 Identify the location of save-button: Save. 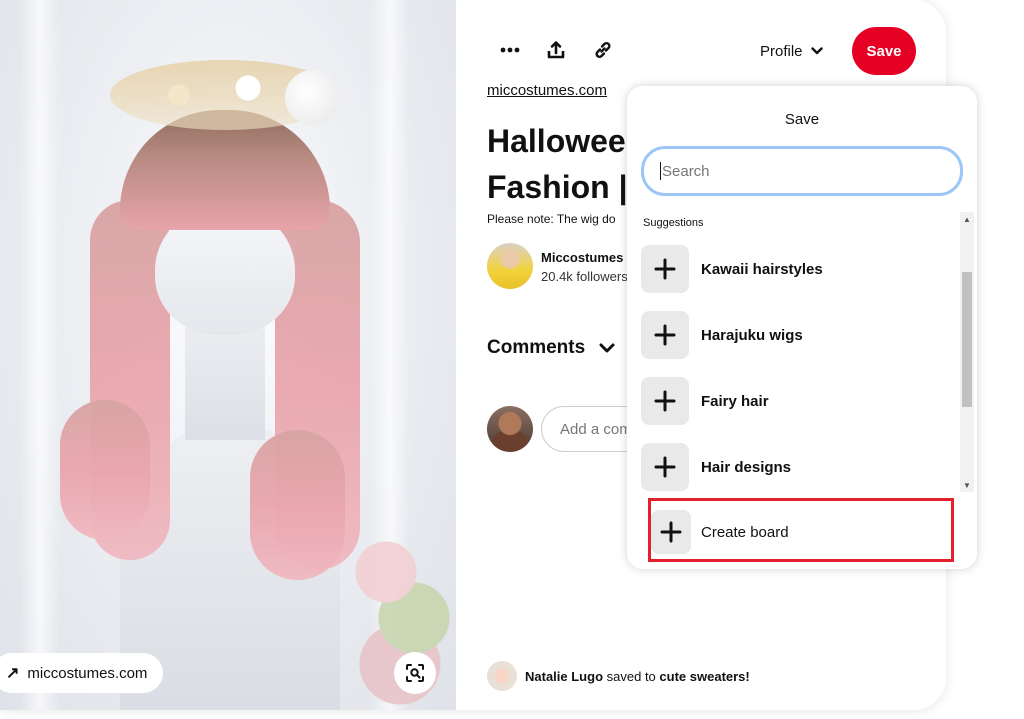
(884, 51).